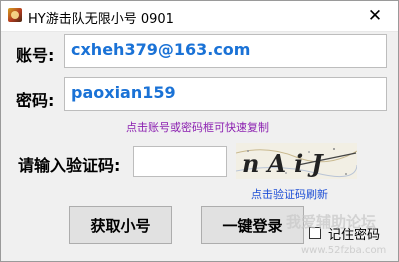  What do you see at coordinates (252, 225) in the screenshot?
I see `one-click-login-label: 一键登录` at bounding box center [252, 225].